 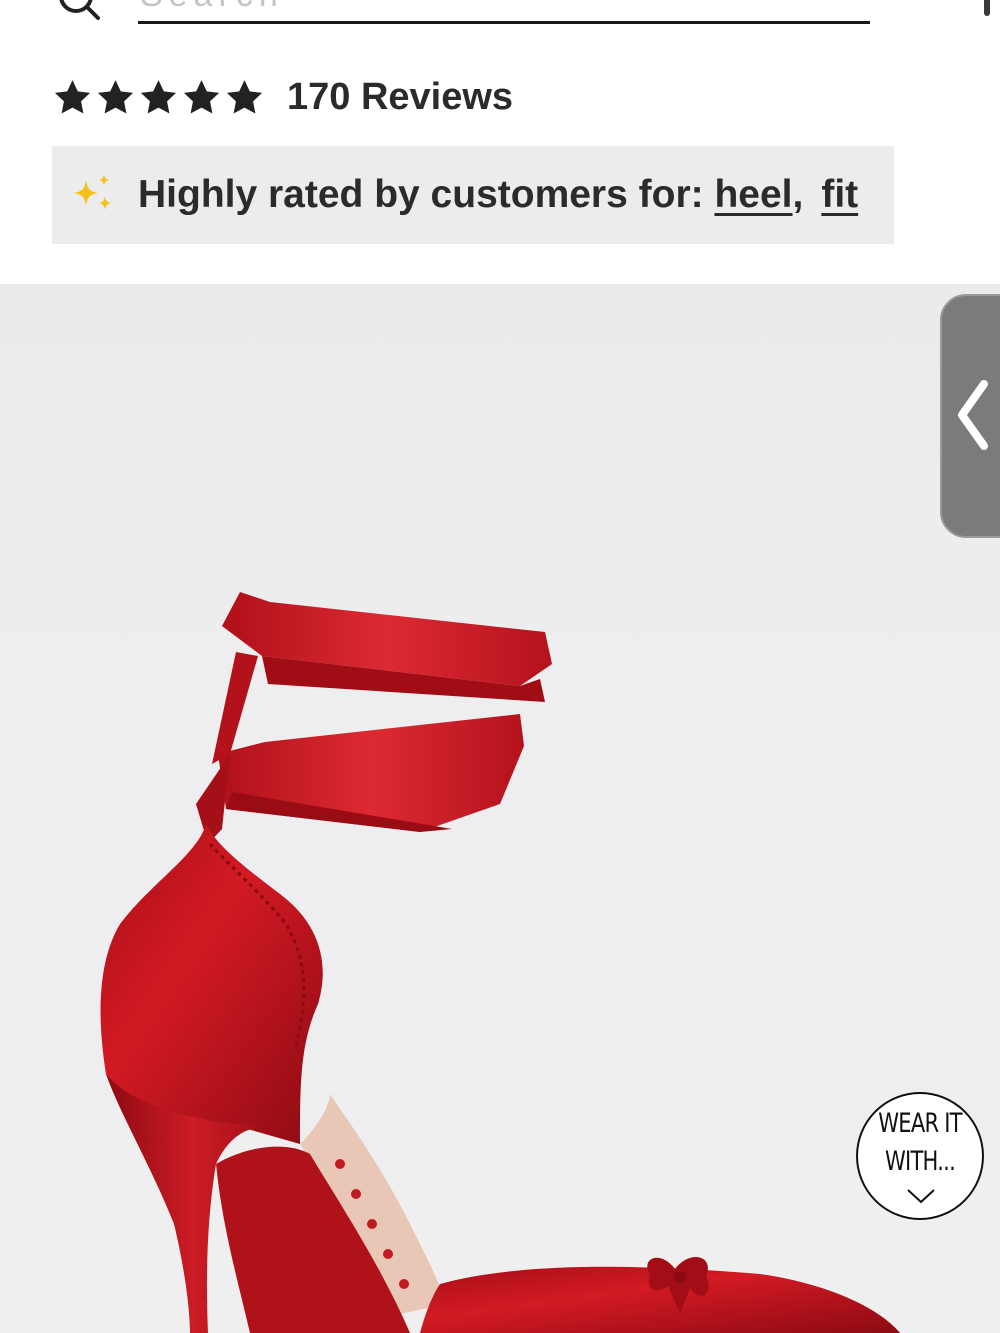 I want to click on review-highlights-banner: Highly rated by customers for: heel, fit, so click(x=473, y=195).